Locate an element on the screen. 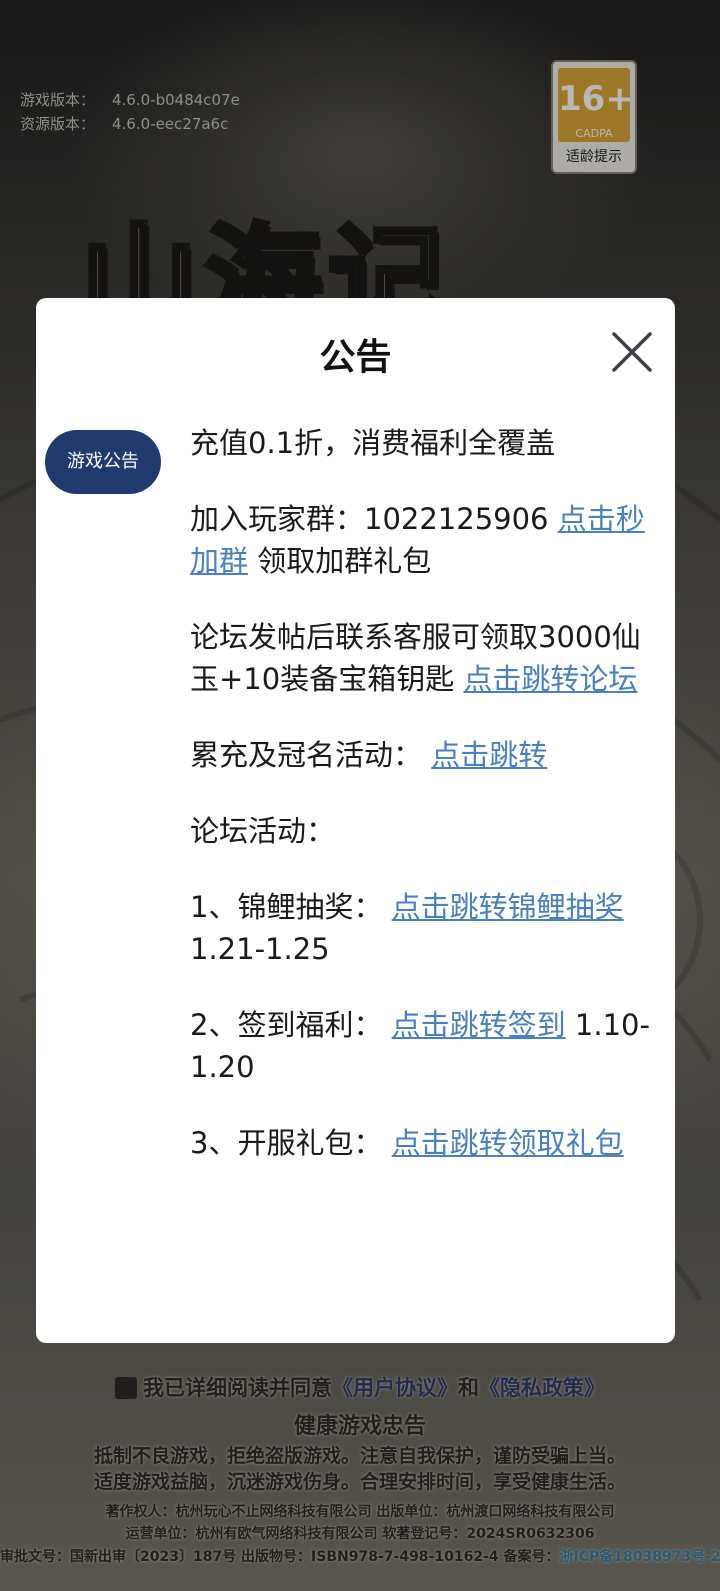 The height and width of the screenshot is (1591, 720). para-lucky-draw: 1、锦鲤抽奖： 点击跳转锦鲤抽奖 1.21-1.25 is located at coordinates (421, 928).